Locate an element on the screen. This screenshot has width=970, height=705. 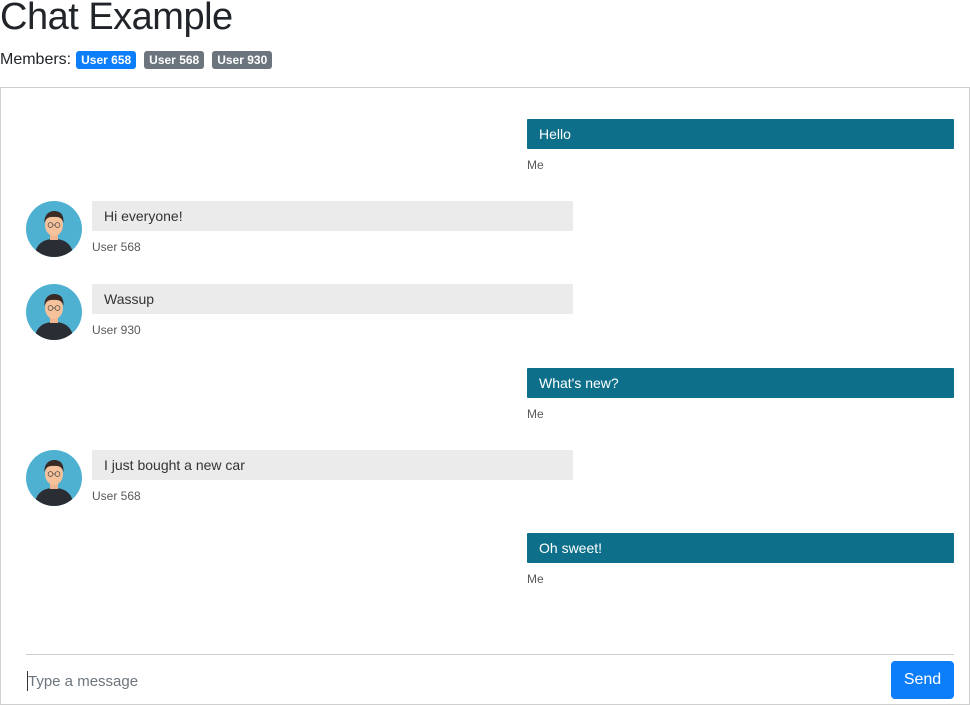
message-sent: Hello Me is located at coordinates (740, 145).